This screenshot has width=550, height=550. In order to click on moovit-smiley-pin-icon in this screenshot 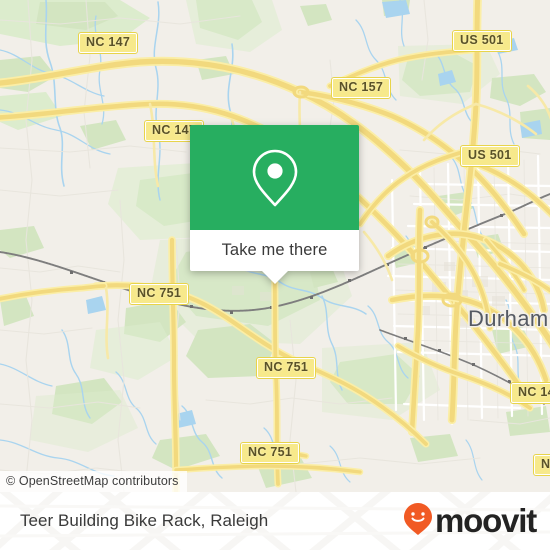, I will do `click(418, 521)`.